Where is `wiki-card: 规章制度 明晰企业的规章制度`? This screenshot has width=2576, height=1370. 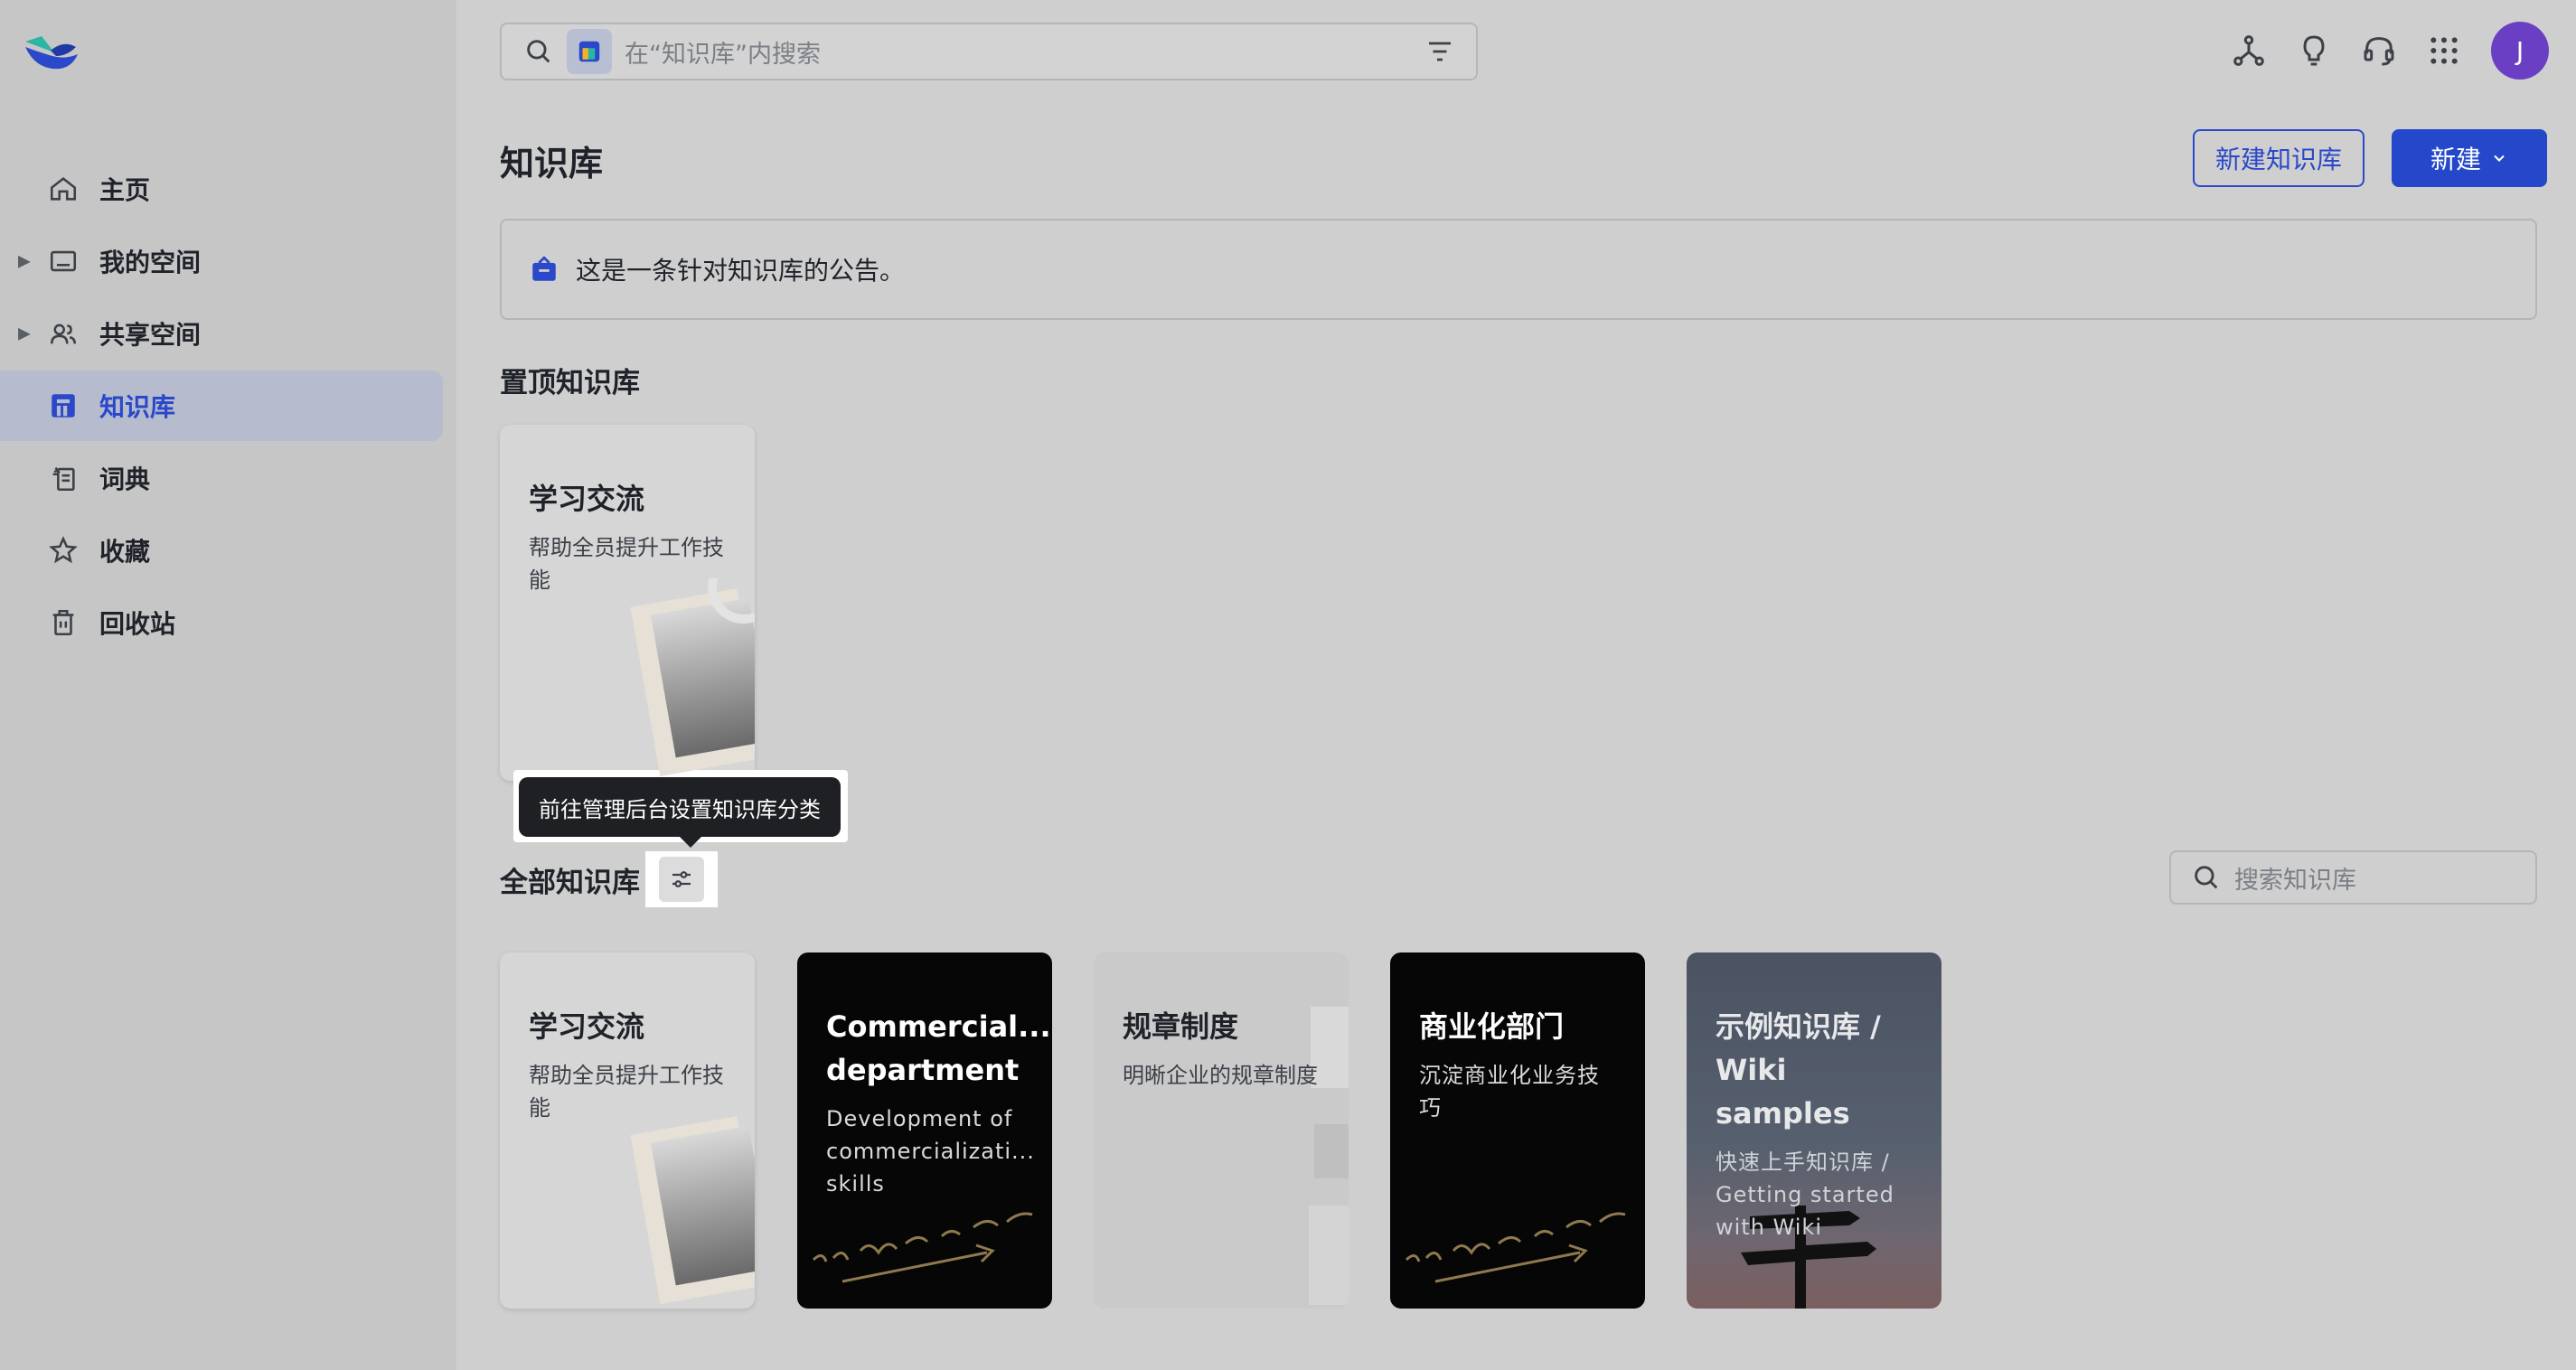 wiki-card: 规章制度 明晰企业的规章制度 is located at coordinates (1222, 1130).